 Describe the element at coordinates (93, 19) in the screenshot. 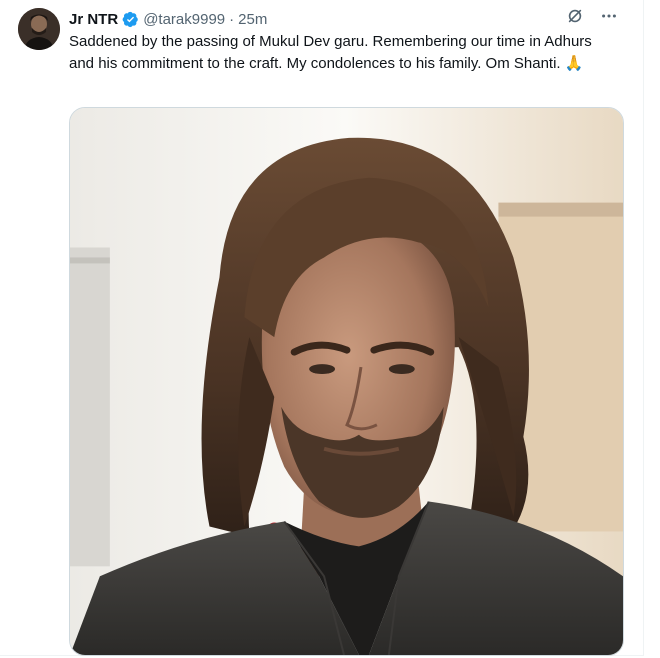

I see `author-name: Jr NTR` at that location.